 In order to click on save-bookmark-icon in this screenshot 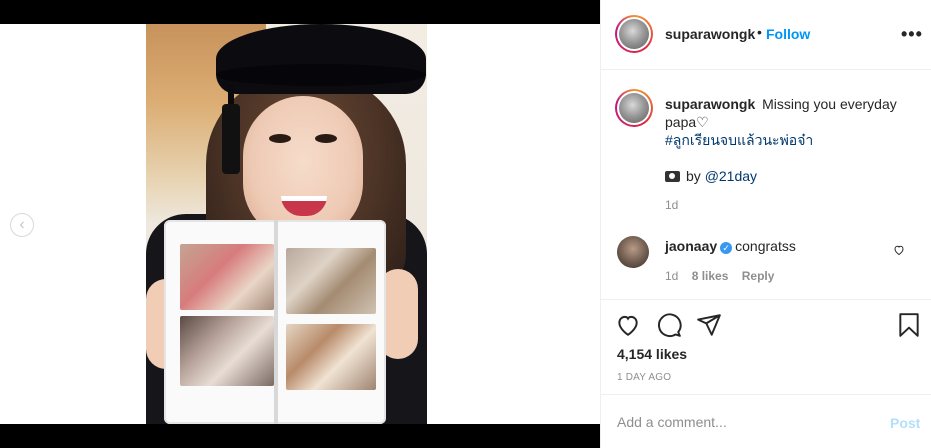, I will do `click(909, 325)`.